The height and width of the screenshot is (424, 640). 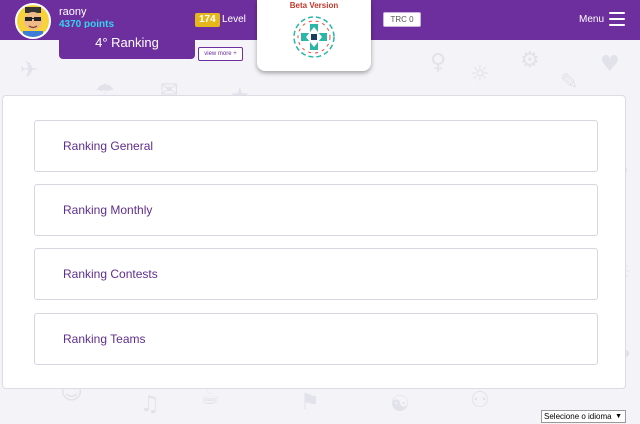 I want to click on language-select-value: Selecione o idioma, so click(x=578, y=416).